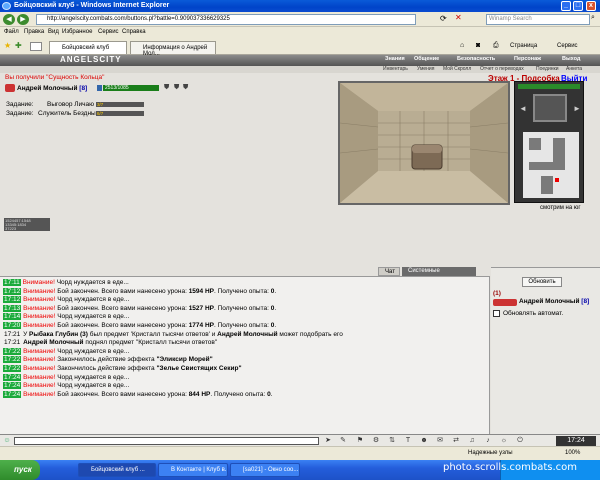 The width and height of the screenshot is (600, 480). What do you see at coordinates (11, 32) in the screenshot?
I see `menu-file: Файл` at bounding box center [11, 32].